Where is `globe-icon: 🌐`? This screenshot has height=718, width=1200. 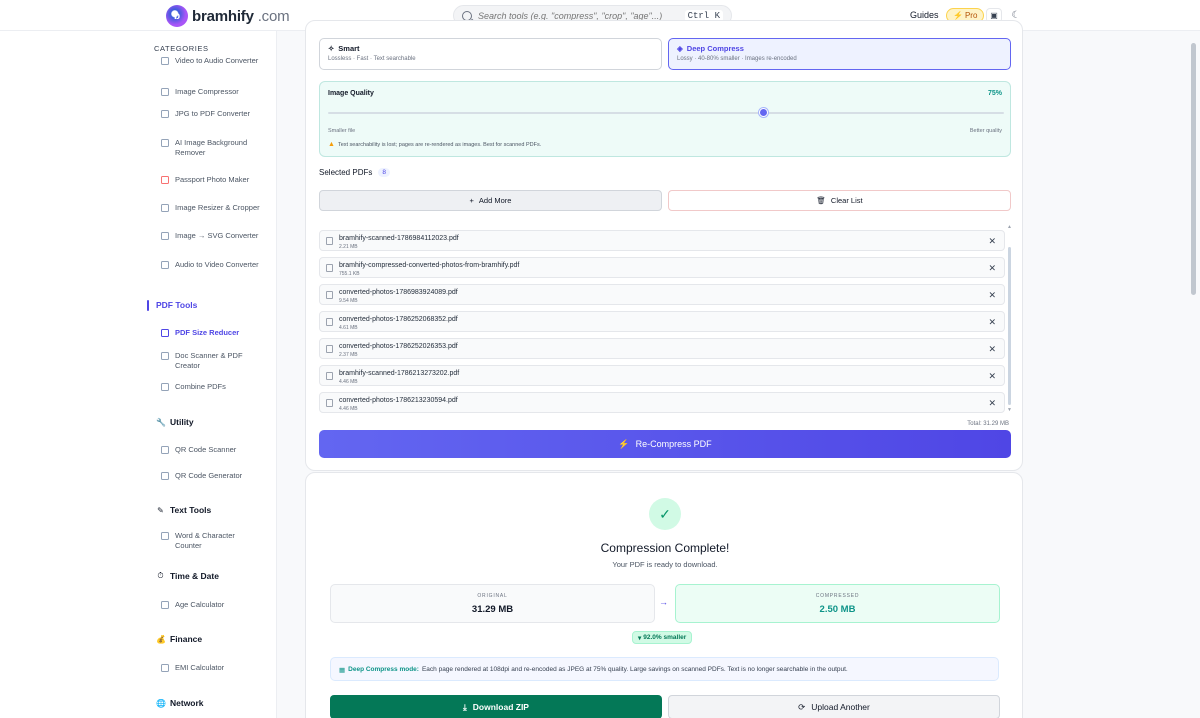
globe-icon: 🌐 is located at coordinates (161, 703).